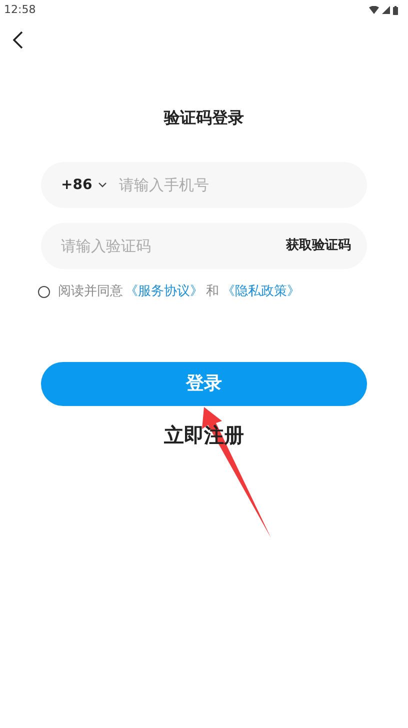  Describe the element at coordinates (318, 246) in the screenshot. I see `get-code-button: 获取验证码` at that location.